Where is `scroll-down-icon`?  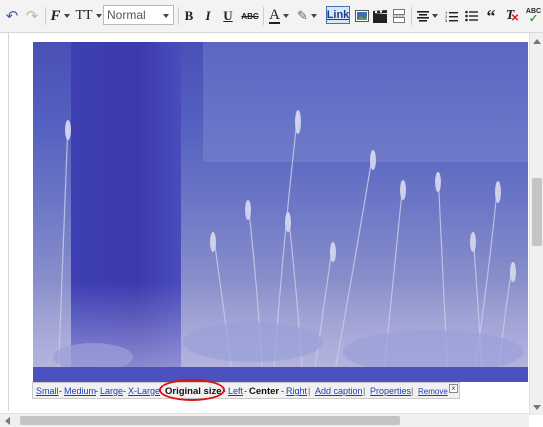 scroll-down-icon is located at coordinates (537, 407).